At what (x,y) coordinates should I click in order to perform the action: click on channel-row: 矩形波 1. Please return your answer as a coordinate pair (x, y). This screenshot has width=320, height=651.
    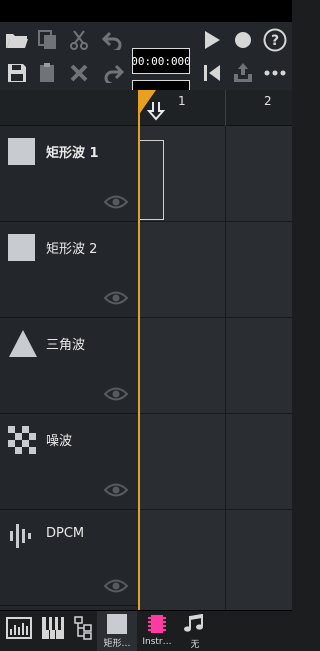
    Looking at the image, I should click on (69, 174).